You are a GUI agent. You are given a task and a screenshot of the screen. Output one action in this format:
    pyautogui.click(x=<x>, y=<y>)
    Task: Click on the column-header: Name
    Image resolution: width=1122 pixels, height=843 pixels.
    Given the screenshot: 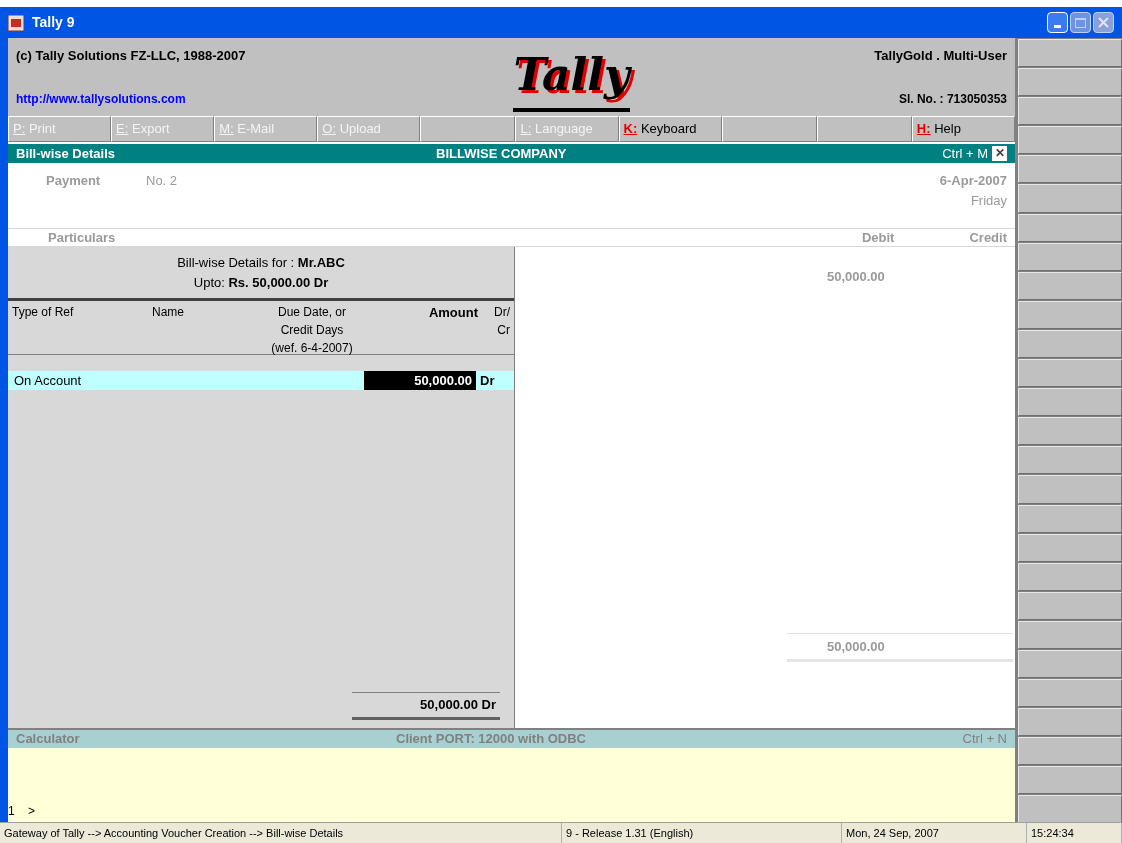 What is the action you would take?
    pyautogui.click(x=168, y=312)
    